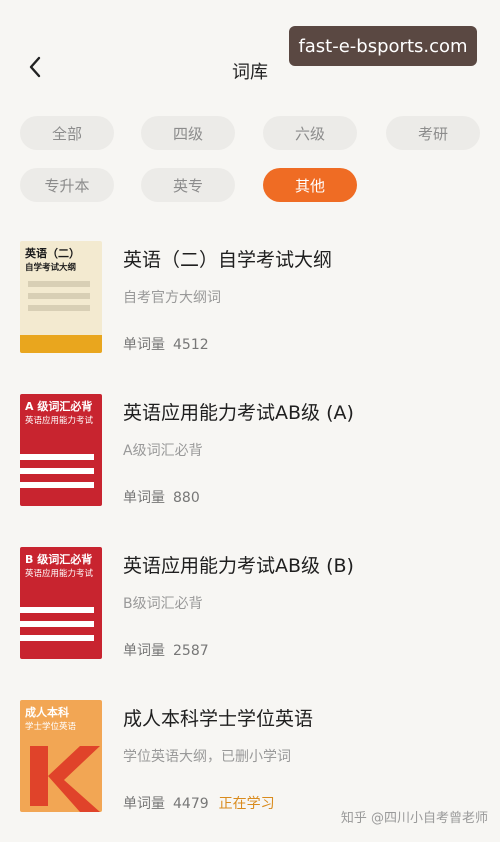  What do you see at coordinates (199, 804) in the screenshot?
I see `word-count: 单词量 4479 正在学习` at bounding box center [199, 804].